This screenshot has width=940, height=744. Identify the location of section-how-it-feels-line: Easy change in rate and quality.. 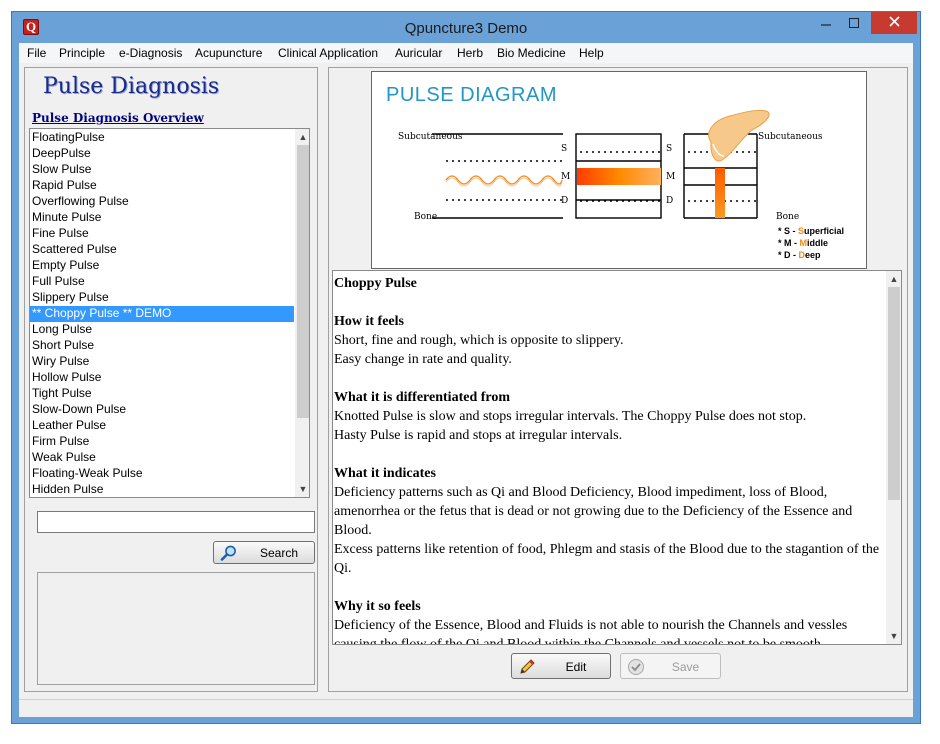
(423, 359).